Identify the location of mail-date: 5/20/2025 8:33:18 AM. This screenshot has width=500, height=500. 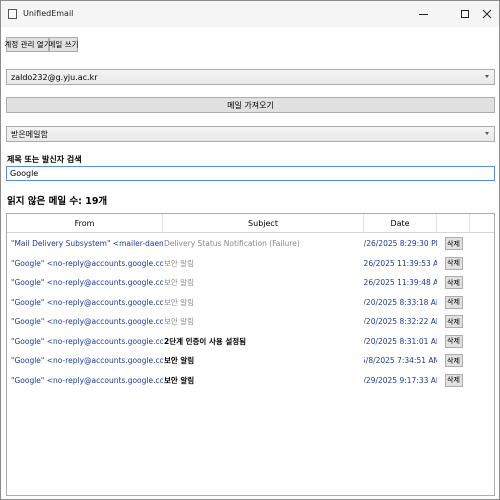
(400, 302).